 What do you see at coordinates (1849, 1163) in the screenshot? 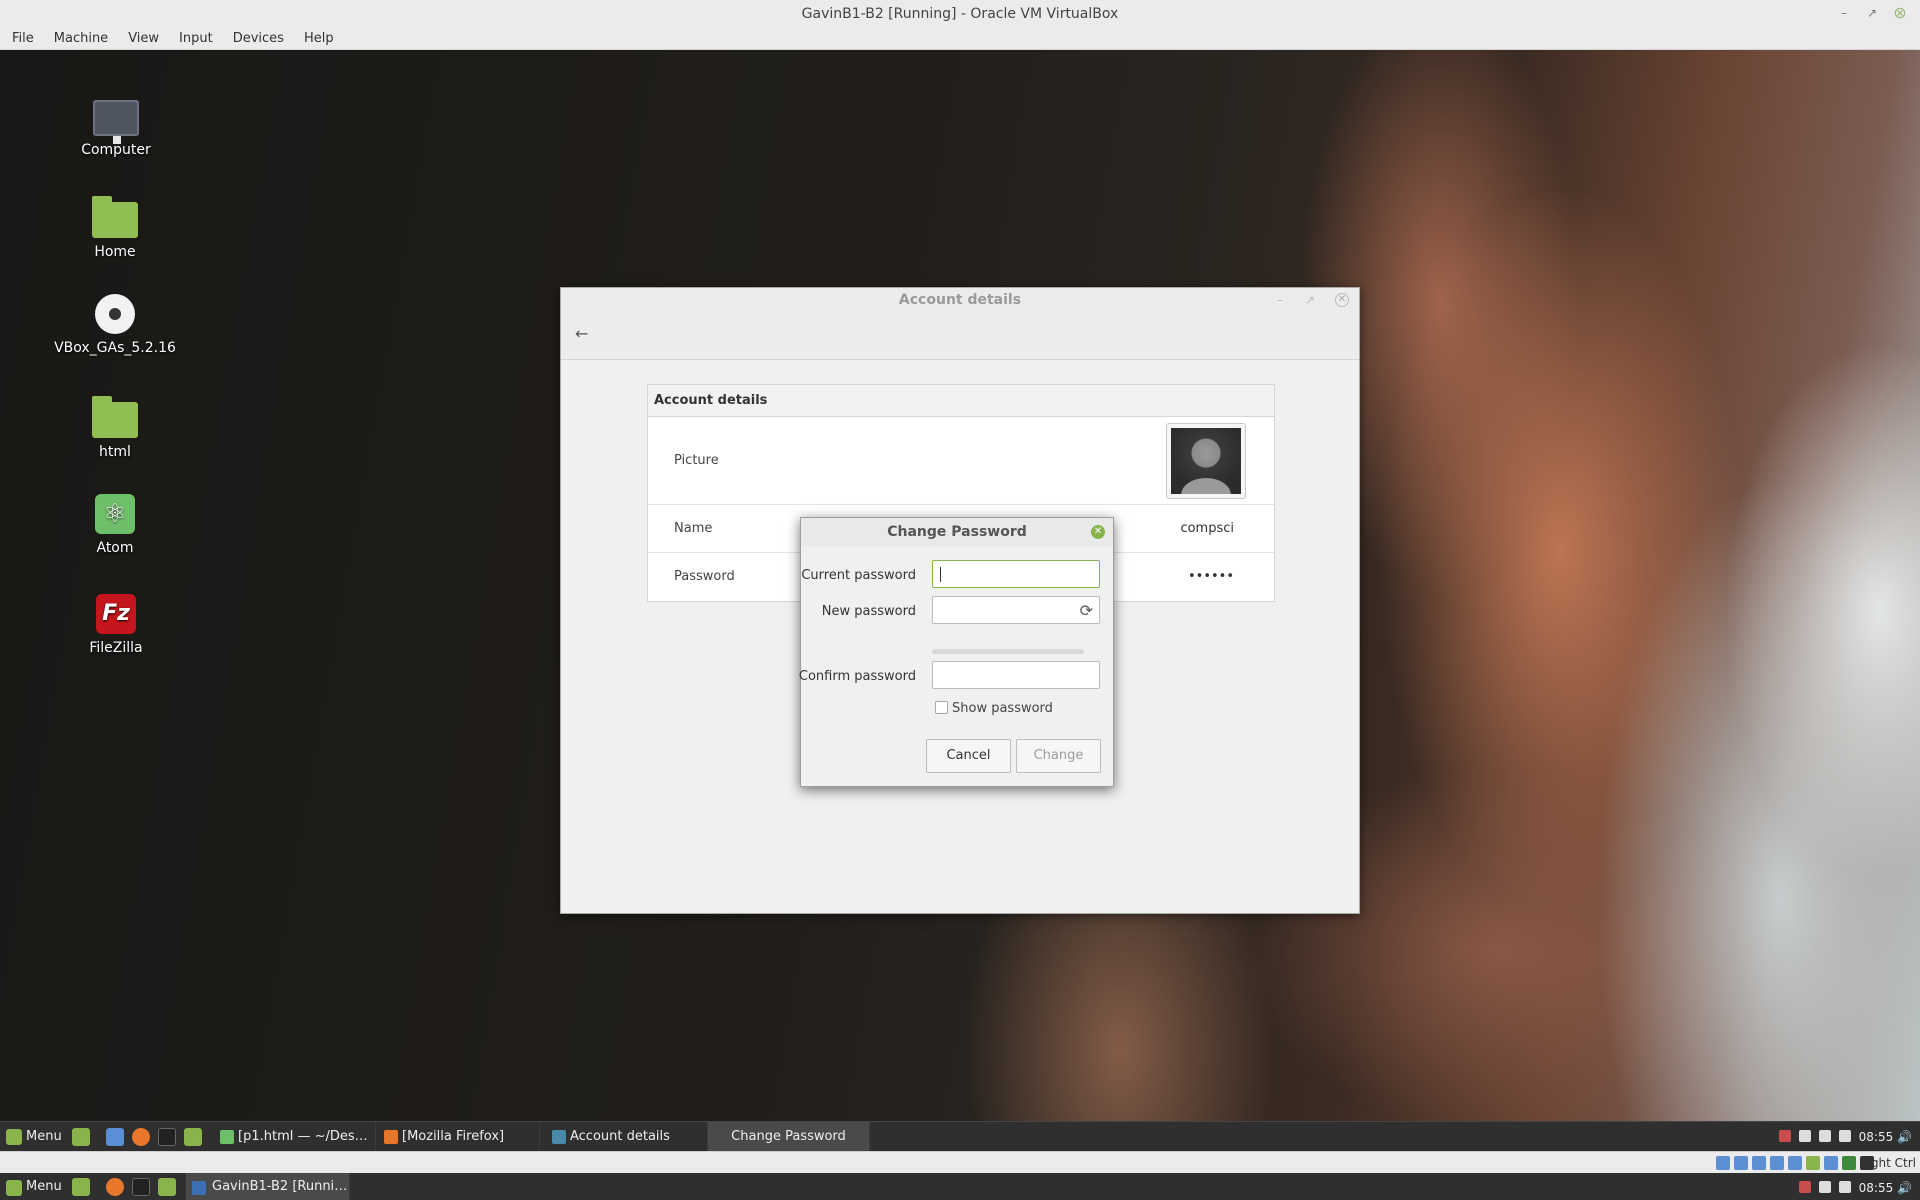
I see `recording-icon` at bounding box center [1849, 1163].